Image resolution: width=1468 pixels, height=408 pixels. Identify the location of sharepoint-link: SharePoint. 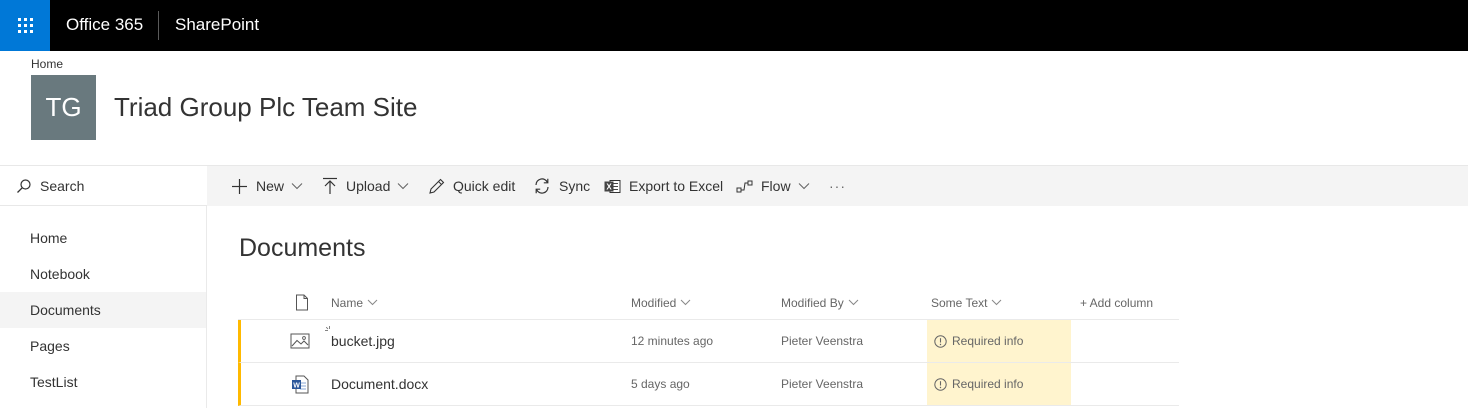
(217, 25).